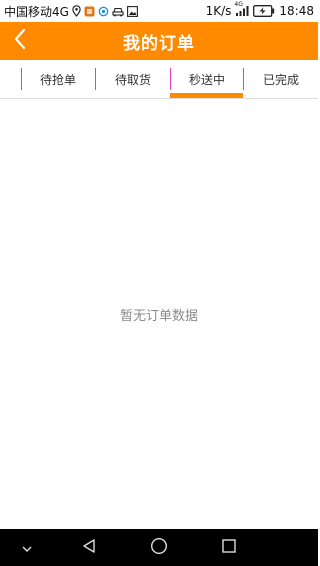  I want to click on network-speed: 1K/s, so click(218, 11).